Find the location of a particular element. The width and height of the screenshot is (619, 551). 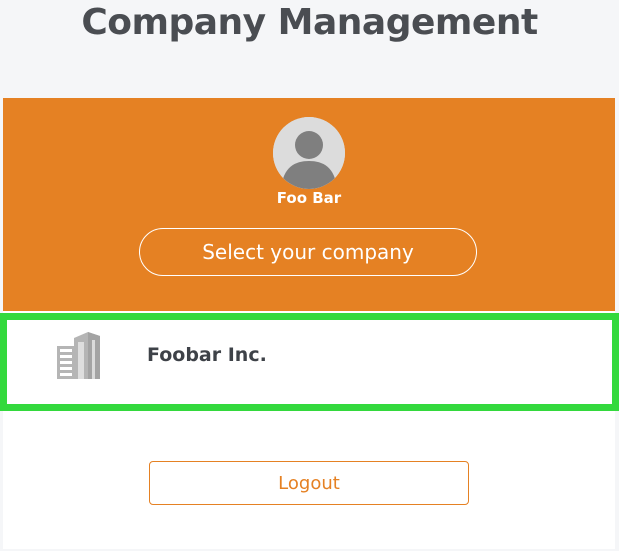

user-avatar-icon is located at coordinates (309, 153).